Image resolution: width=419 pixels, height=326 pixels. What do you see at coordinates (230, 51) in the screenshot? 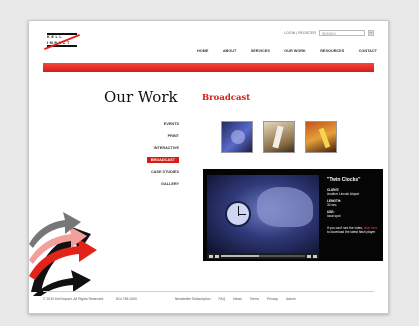
I see `nav-item-about: ABOUT` at bounding box center [230, 51].